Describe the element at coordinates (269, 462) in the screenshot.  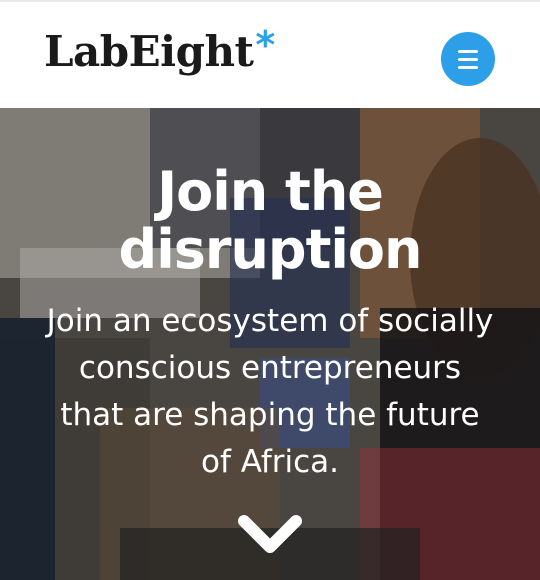
I see `hero-subtitle-line: of Africa.` at that location.